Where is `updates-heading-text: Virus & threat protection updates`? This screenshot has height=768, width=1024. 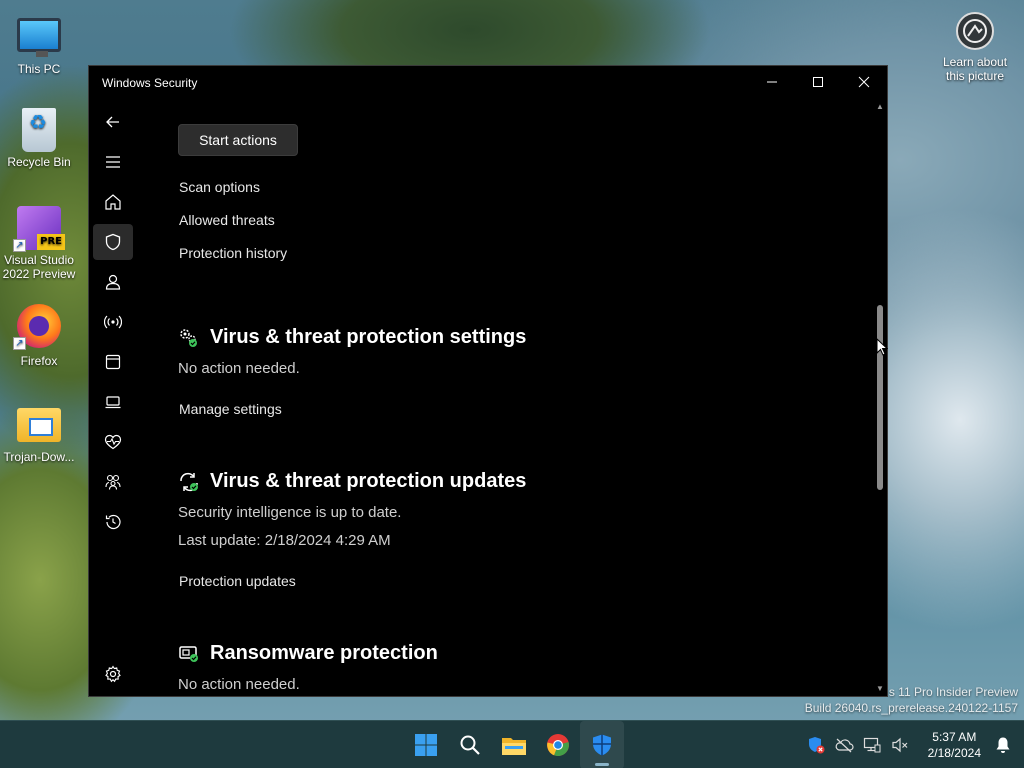 updates-heading-text: Virus & threat protection updates is located at coordinates (368, 481).